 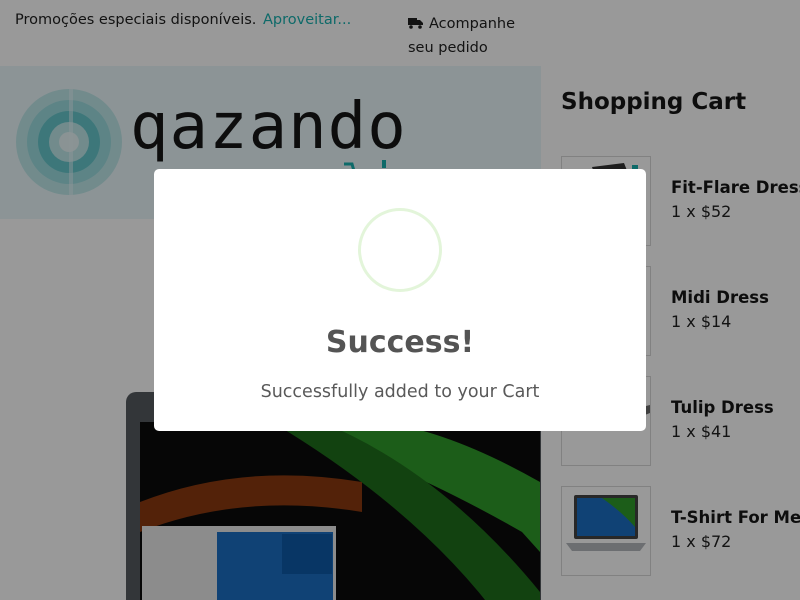 I want to click on modal-message: Successfully added to your Cart, so click(x=400, y=392).